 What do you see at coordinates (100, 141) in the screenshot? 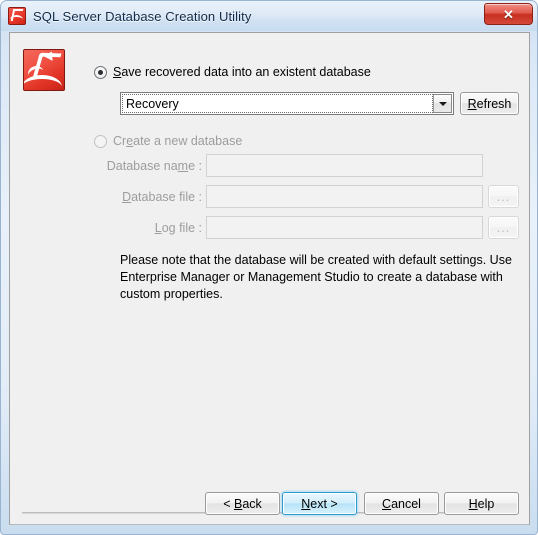
I see `radio-indicator-create-new` at bounding box center [100, 141].